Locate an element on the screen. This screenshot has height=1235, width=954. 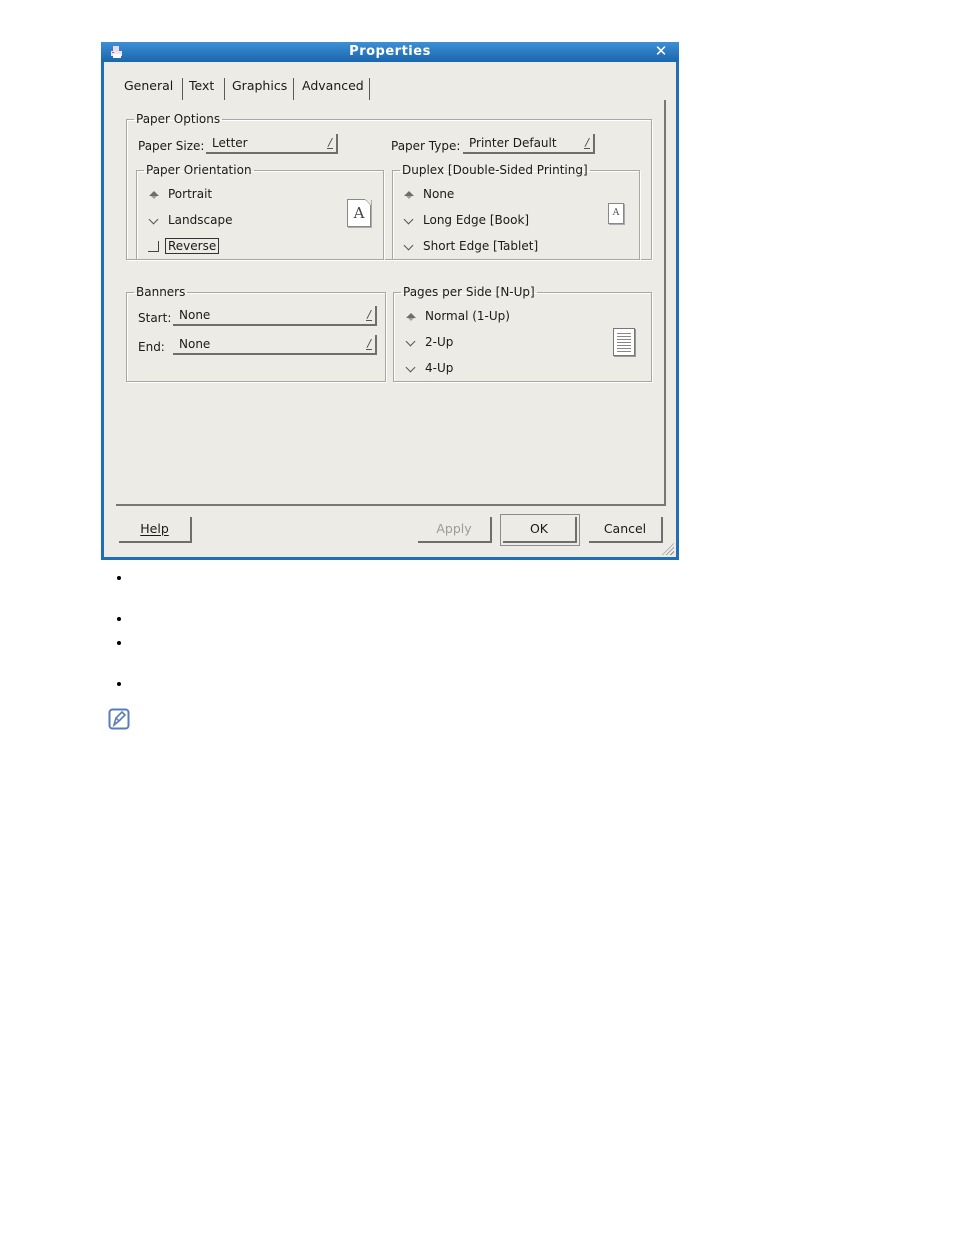
nup-normal-radio: Normal (1-Up) is located at coordinates (457, 316).